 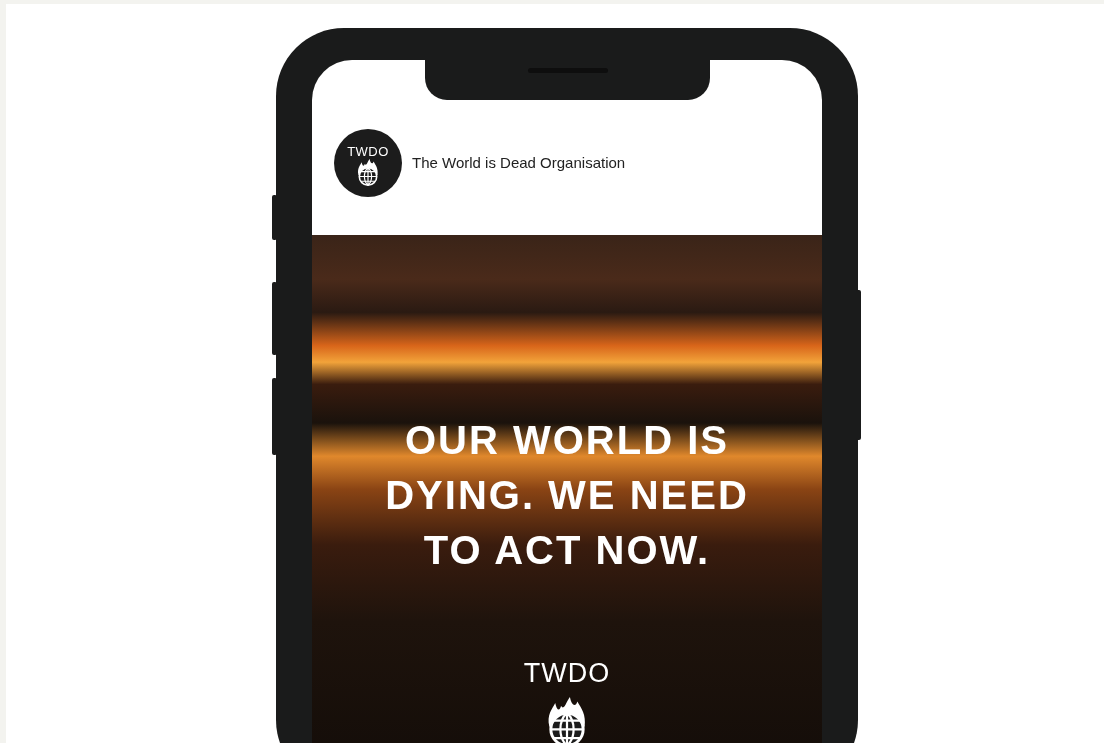 What do you see at coordinates (368, 151) in the screenshot?
I see `avatar-label: TWDO` at bounding box center [368, 151].